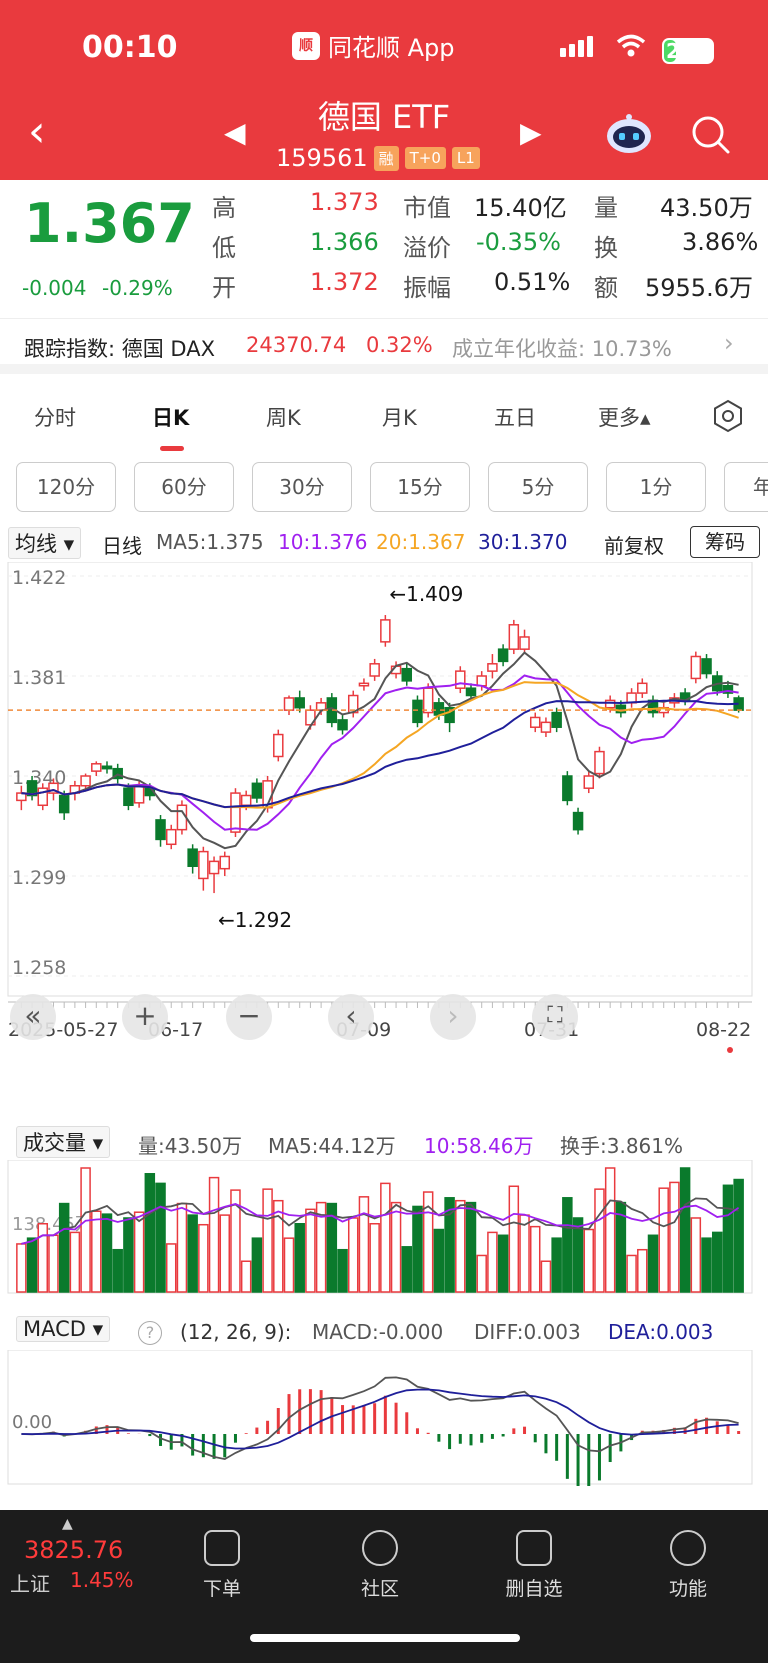 The image size is (768, 1663). What do you see at coordinates (534, 1589) in the screenshot?
I see `nav-remove-watch-label: 删自选` at bounding box center [534, 1589].